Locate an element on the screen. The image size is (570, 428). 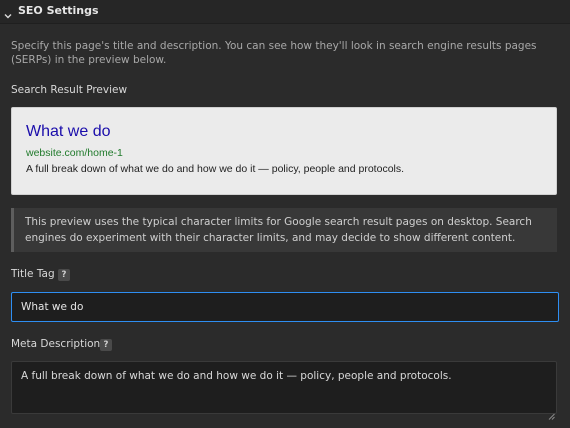
preview-url: website.com/home-1 is located at coordinates (74, 153).